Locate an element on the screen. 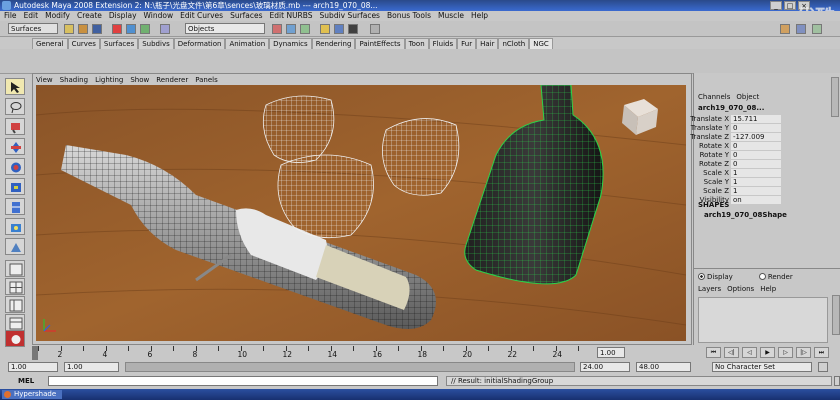  playback-start-field: 1.00 is located at coordinates (91, 367).